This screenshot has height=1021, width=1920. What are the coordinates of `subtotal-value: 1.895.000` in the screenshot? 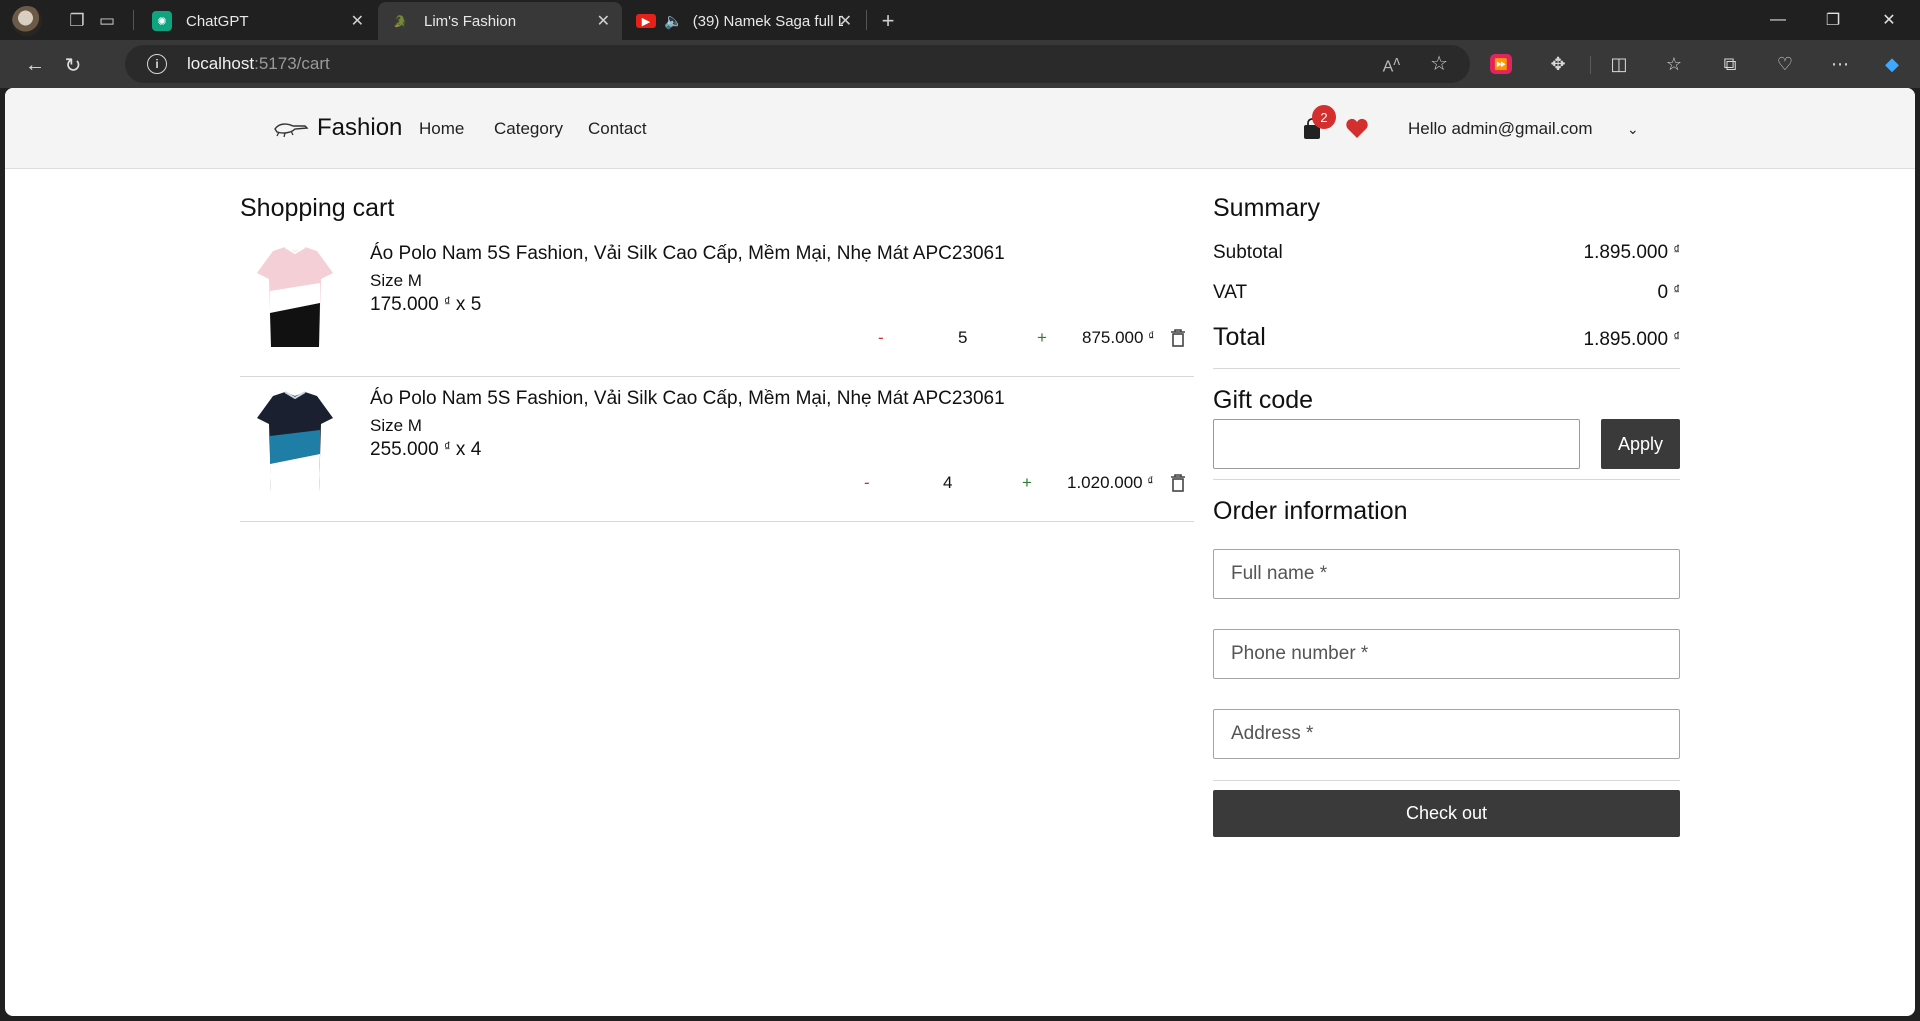 It's located at (1626, 252).